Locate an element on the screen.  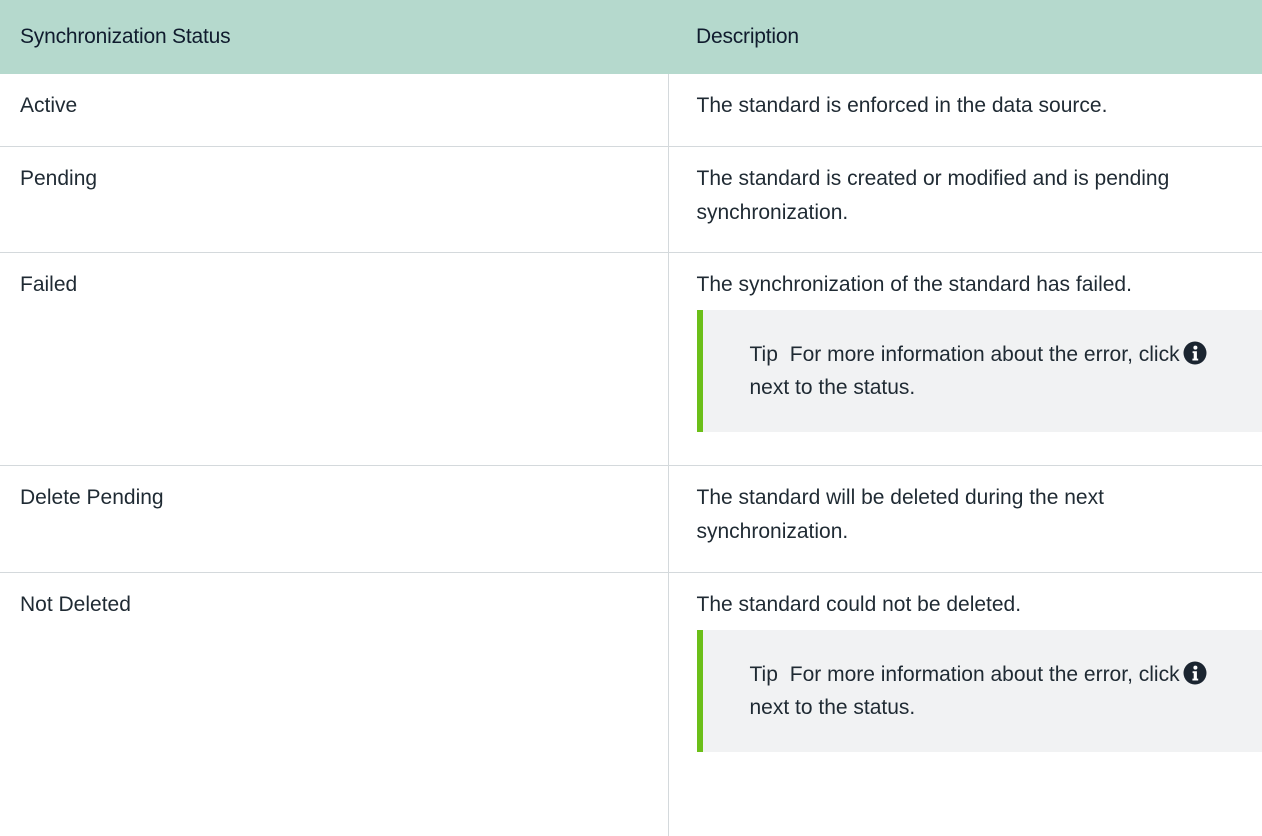
column-header-status: Synchronization Status is located at coordinates (334, 37).